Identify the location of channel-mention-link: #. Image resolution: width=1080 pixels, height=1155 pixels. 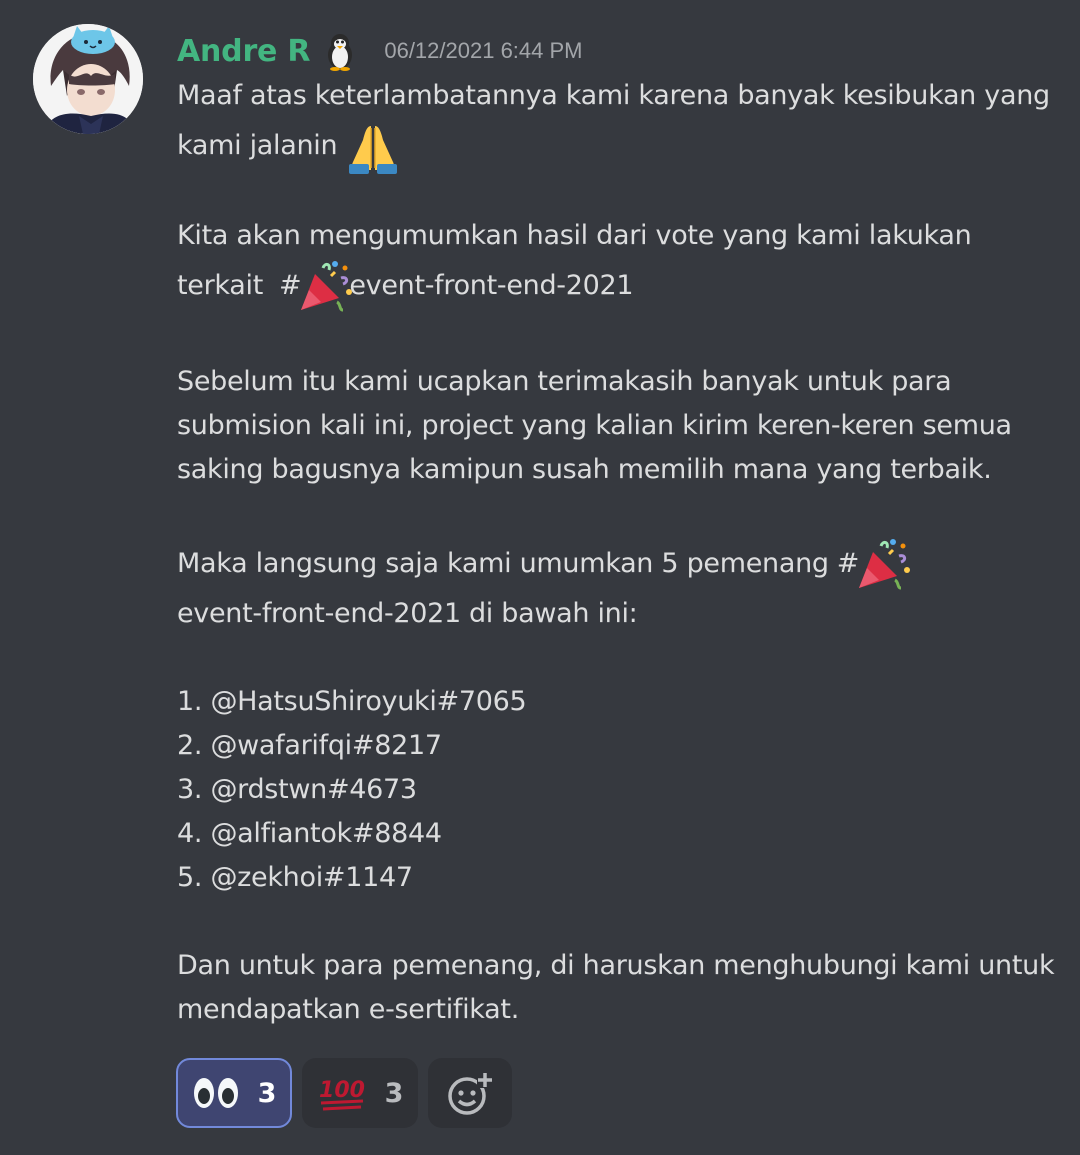
(875, 564).